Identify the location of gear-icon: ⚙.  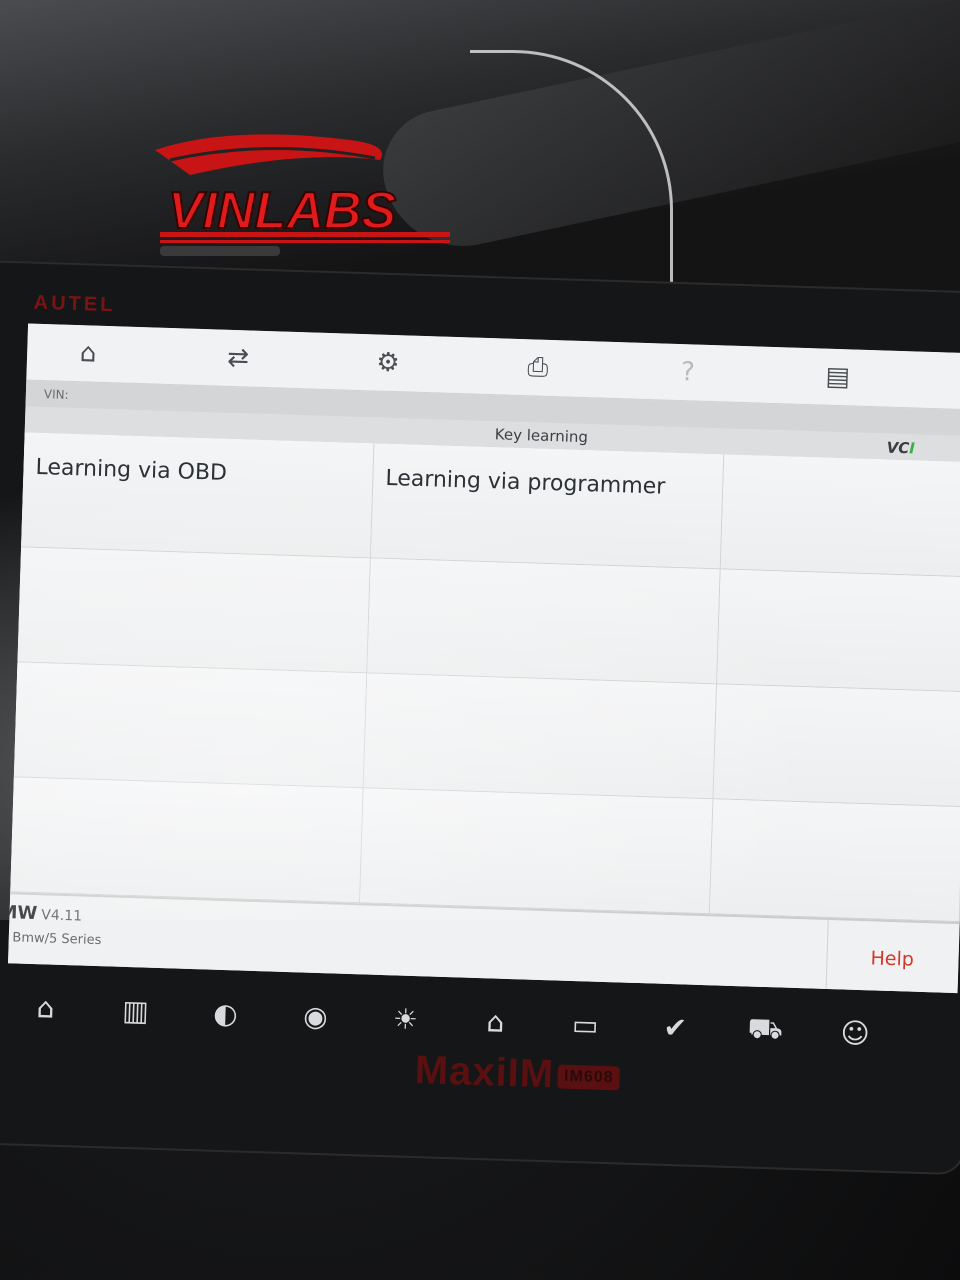
(388, 362).